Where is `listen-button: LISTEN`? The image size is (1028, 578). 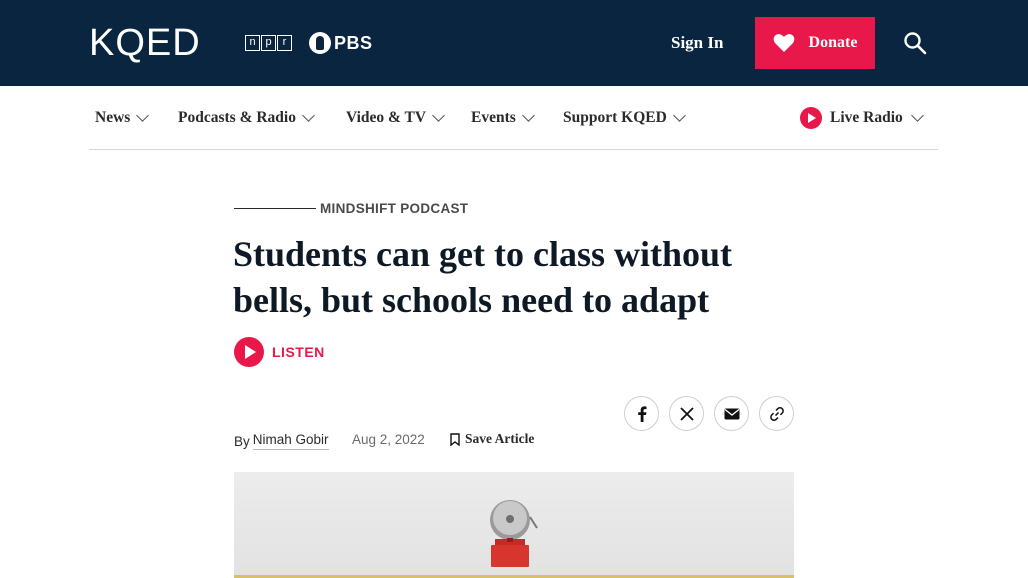
listen-button: LISTEN is located at coordinates (279, 352).